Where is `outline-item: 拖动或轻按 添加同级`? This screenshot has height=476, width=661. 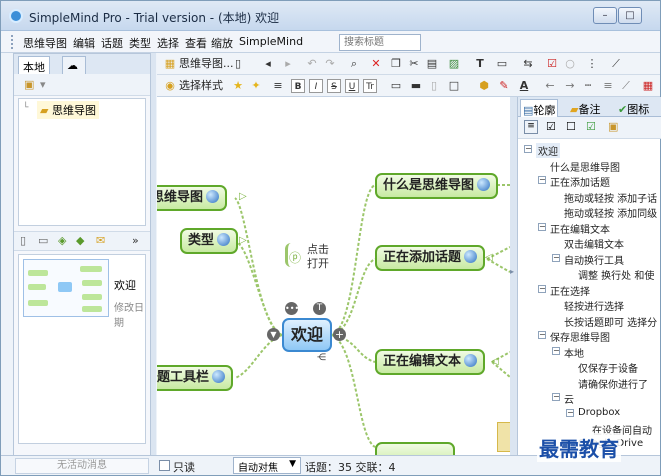
outline-item: 拖动或轻按 添加同级 is located at coordinates (610, 212).